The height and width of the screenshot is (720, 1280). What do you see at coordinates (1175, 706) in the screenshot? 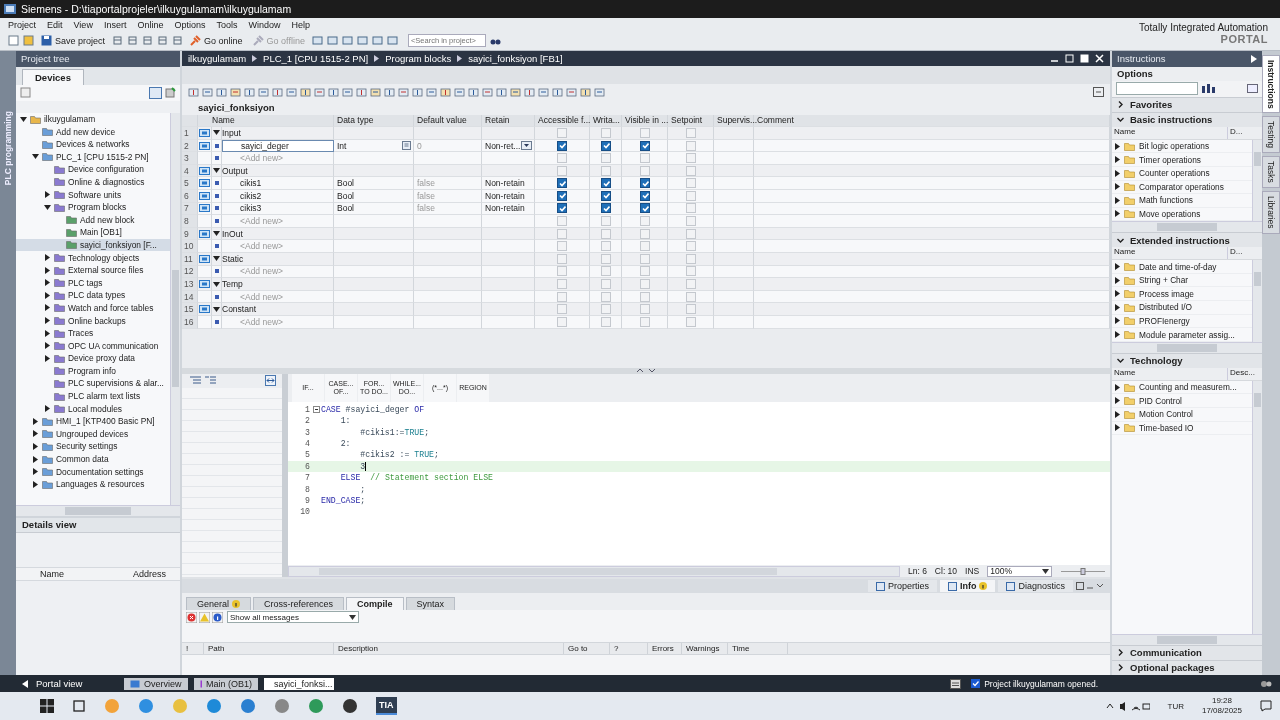
I see `input-language: TUR` at bounding box center [1175, 706].